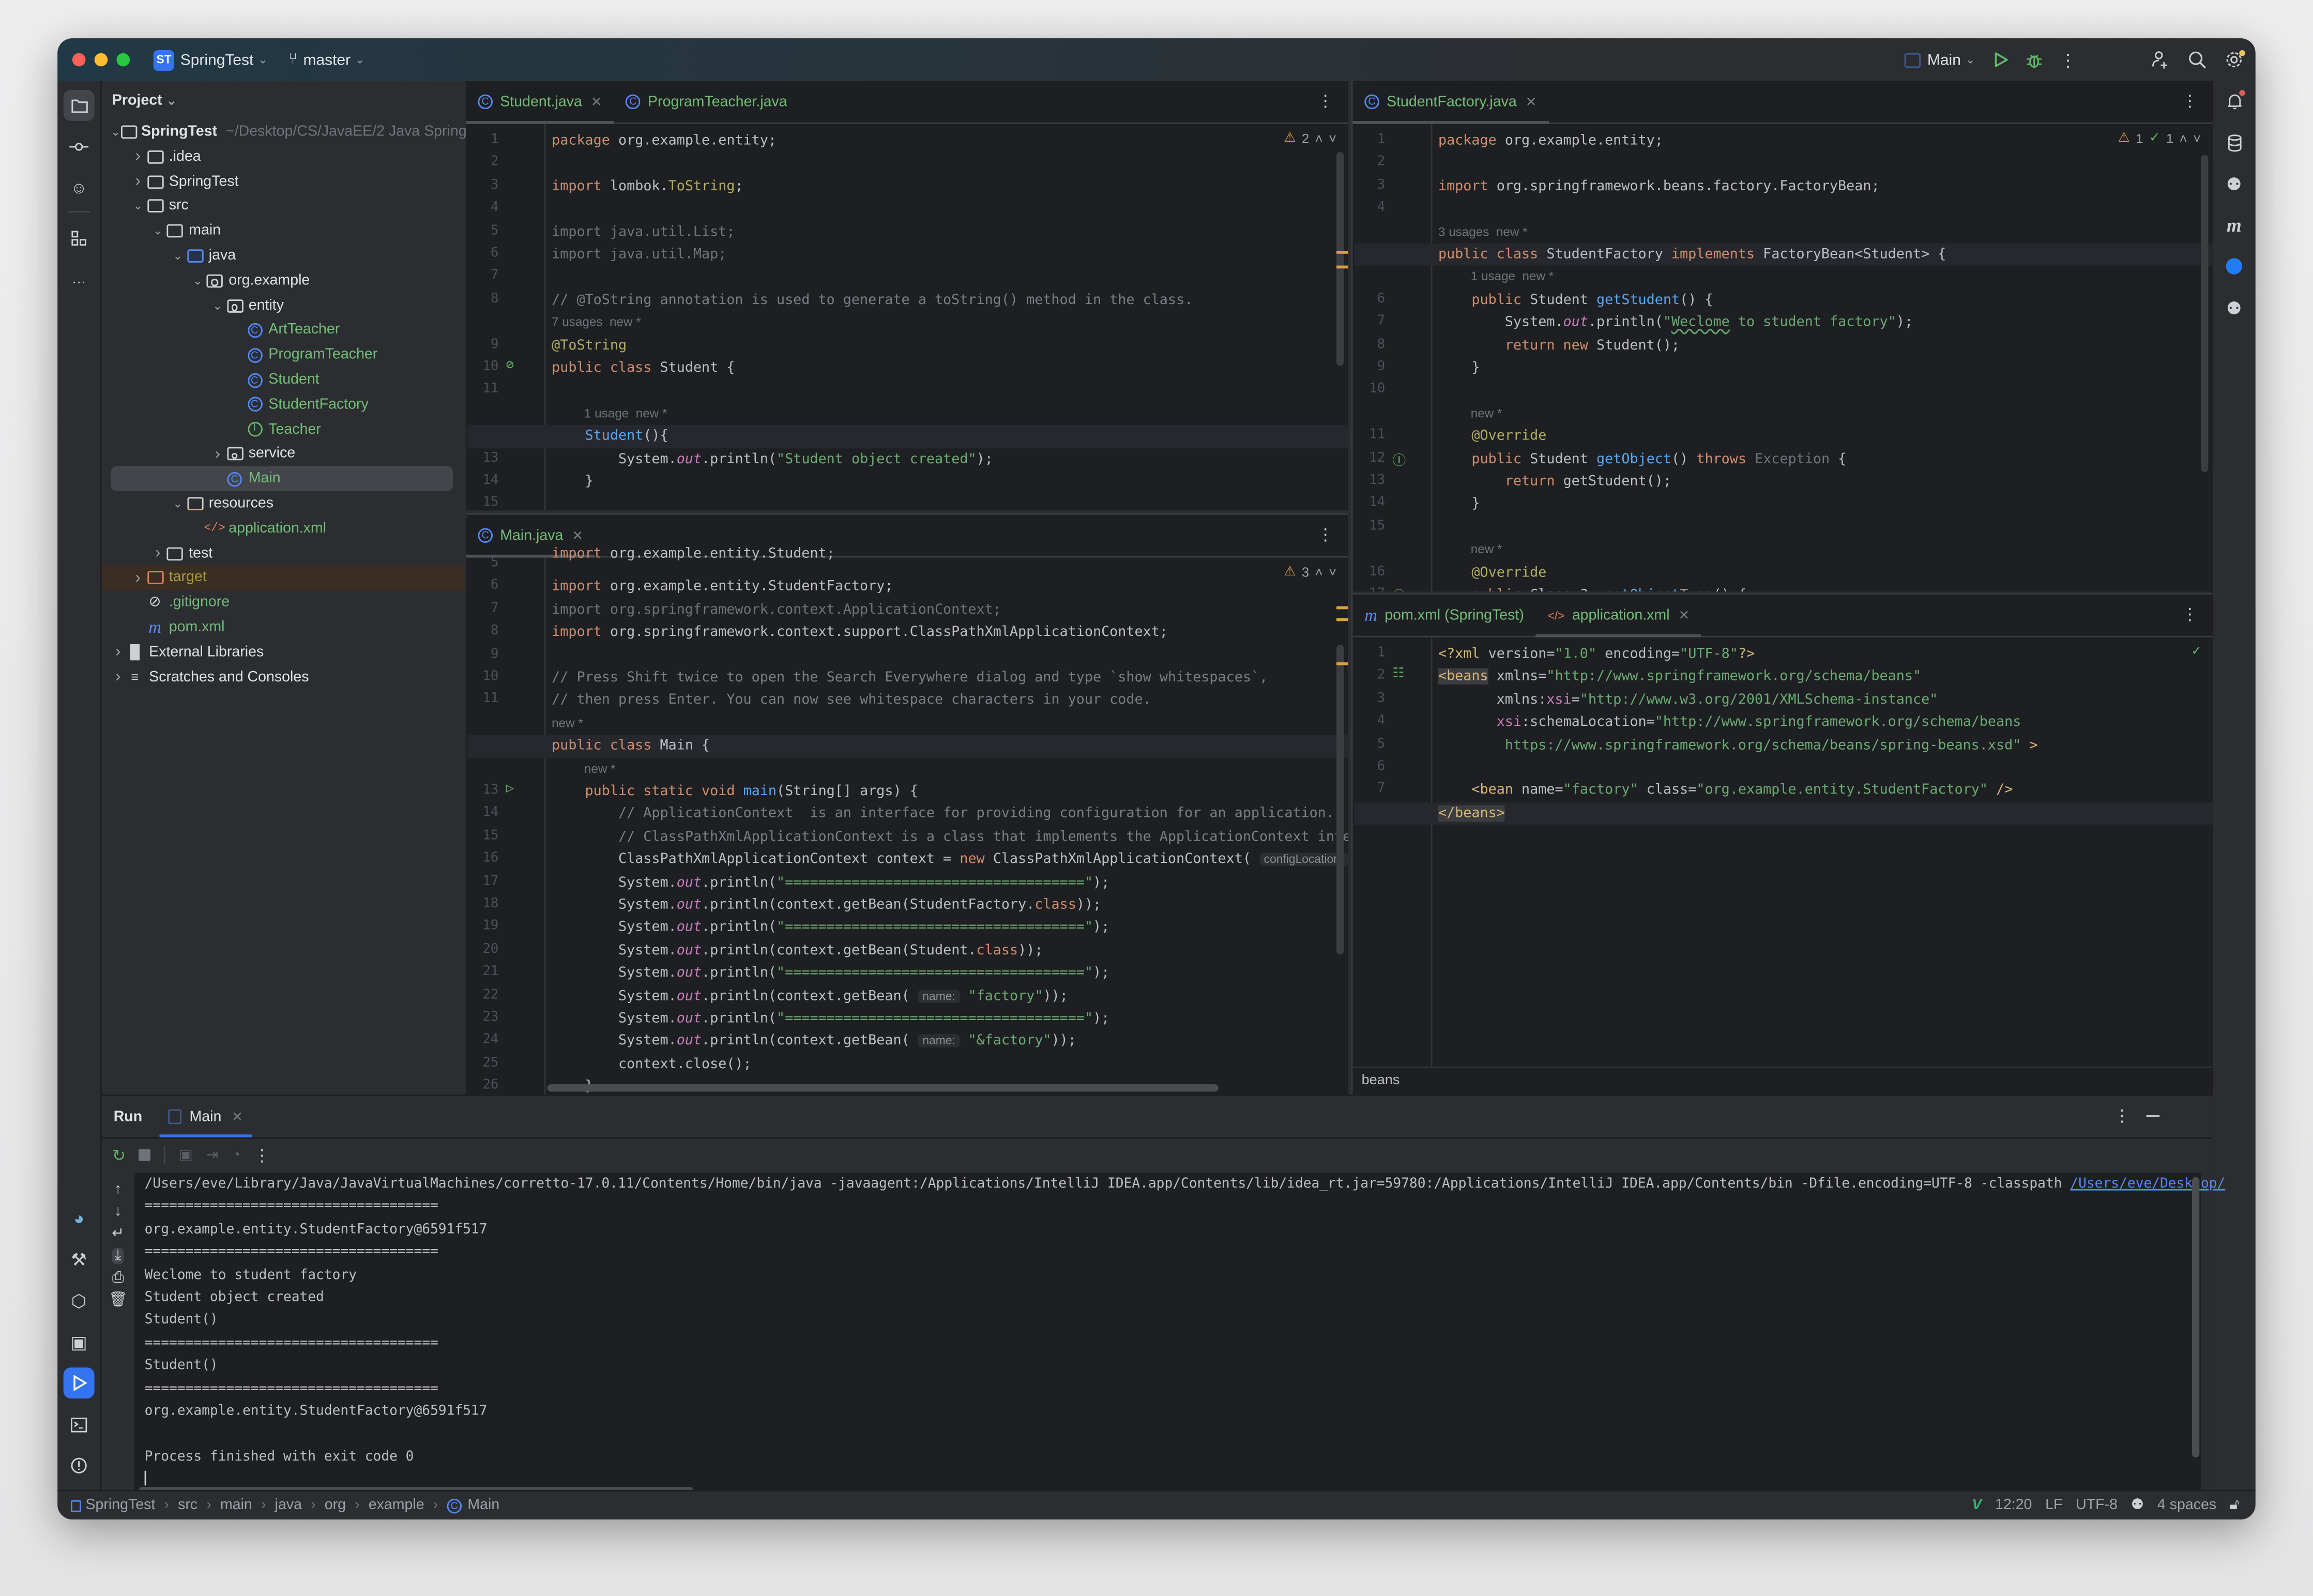 This screenshot has width=2313, height=1596. Describe the element at coordinates (335, 1505) in the screenshot. I see `breadcrumb-item: org` at that location.